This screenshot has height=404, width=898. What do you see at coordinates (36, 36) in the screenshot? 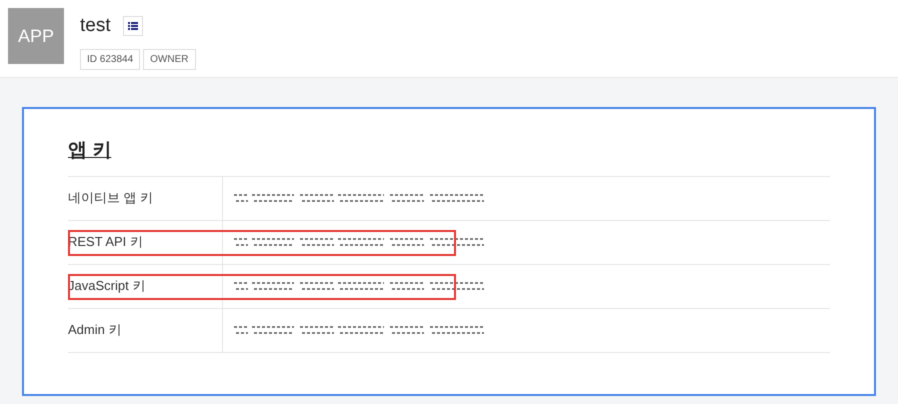
I see `app-icon: APP` at bounding box center [36, 36].